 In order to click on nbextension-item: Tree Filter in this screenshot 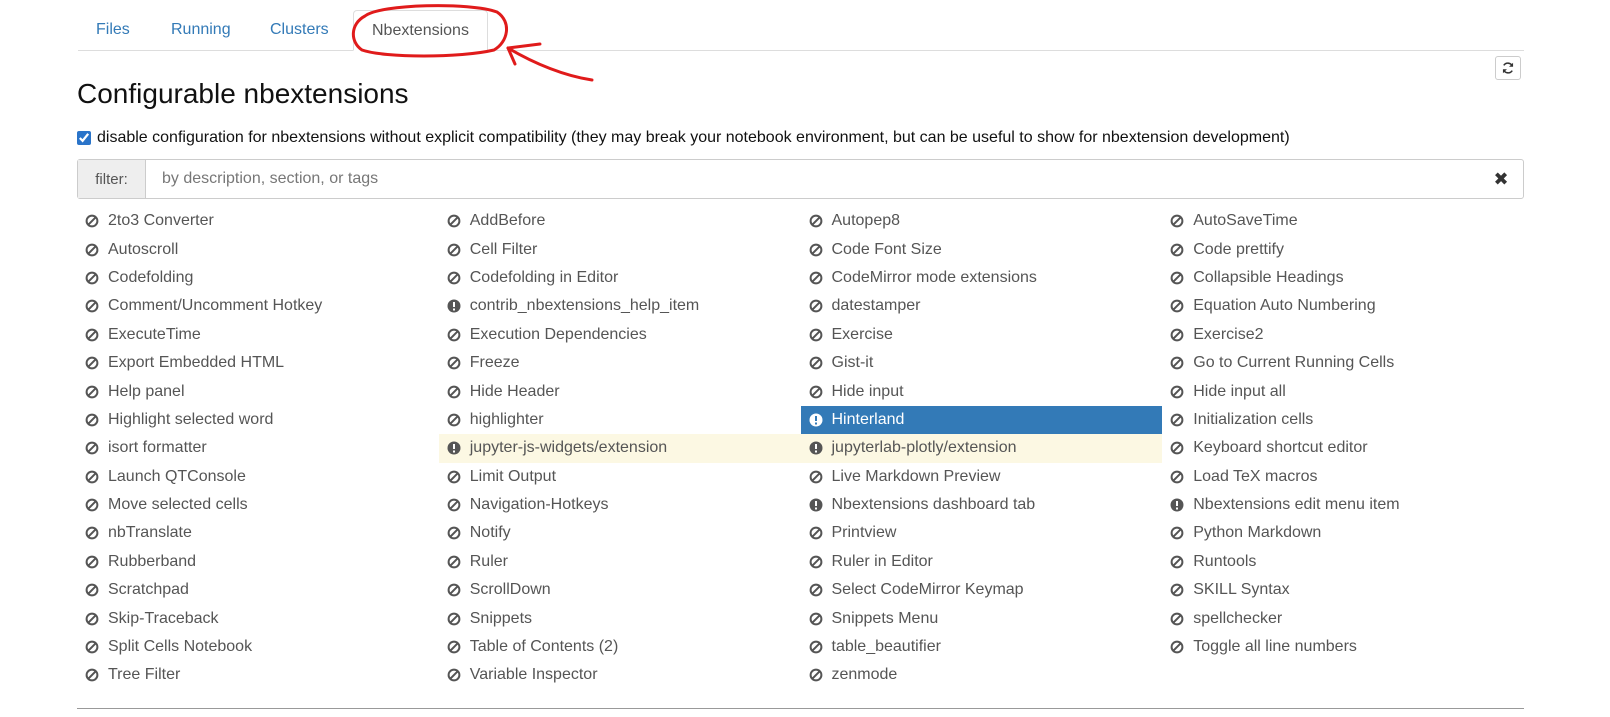, I will do `click(258, 675)`.